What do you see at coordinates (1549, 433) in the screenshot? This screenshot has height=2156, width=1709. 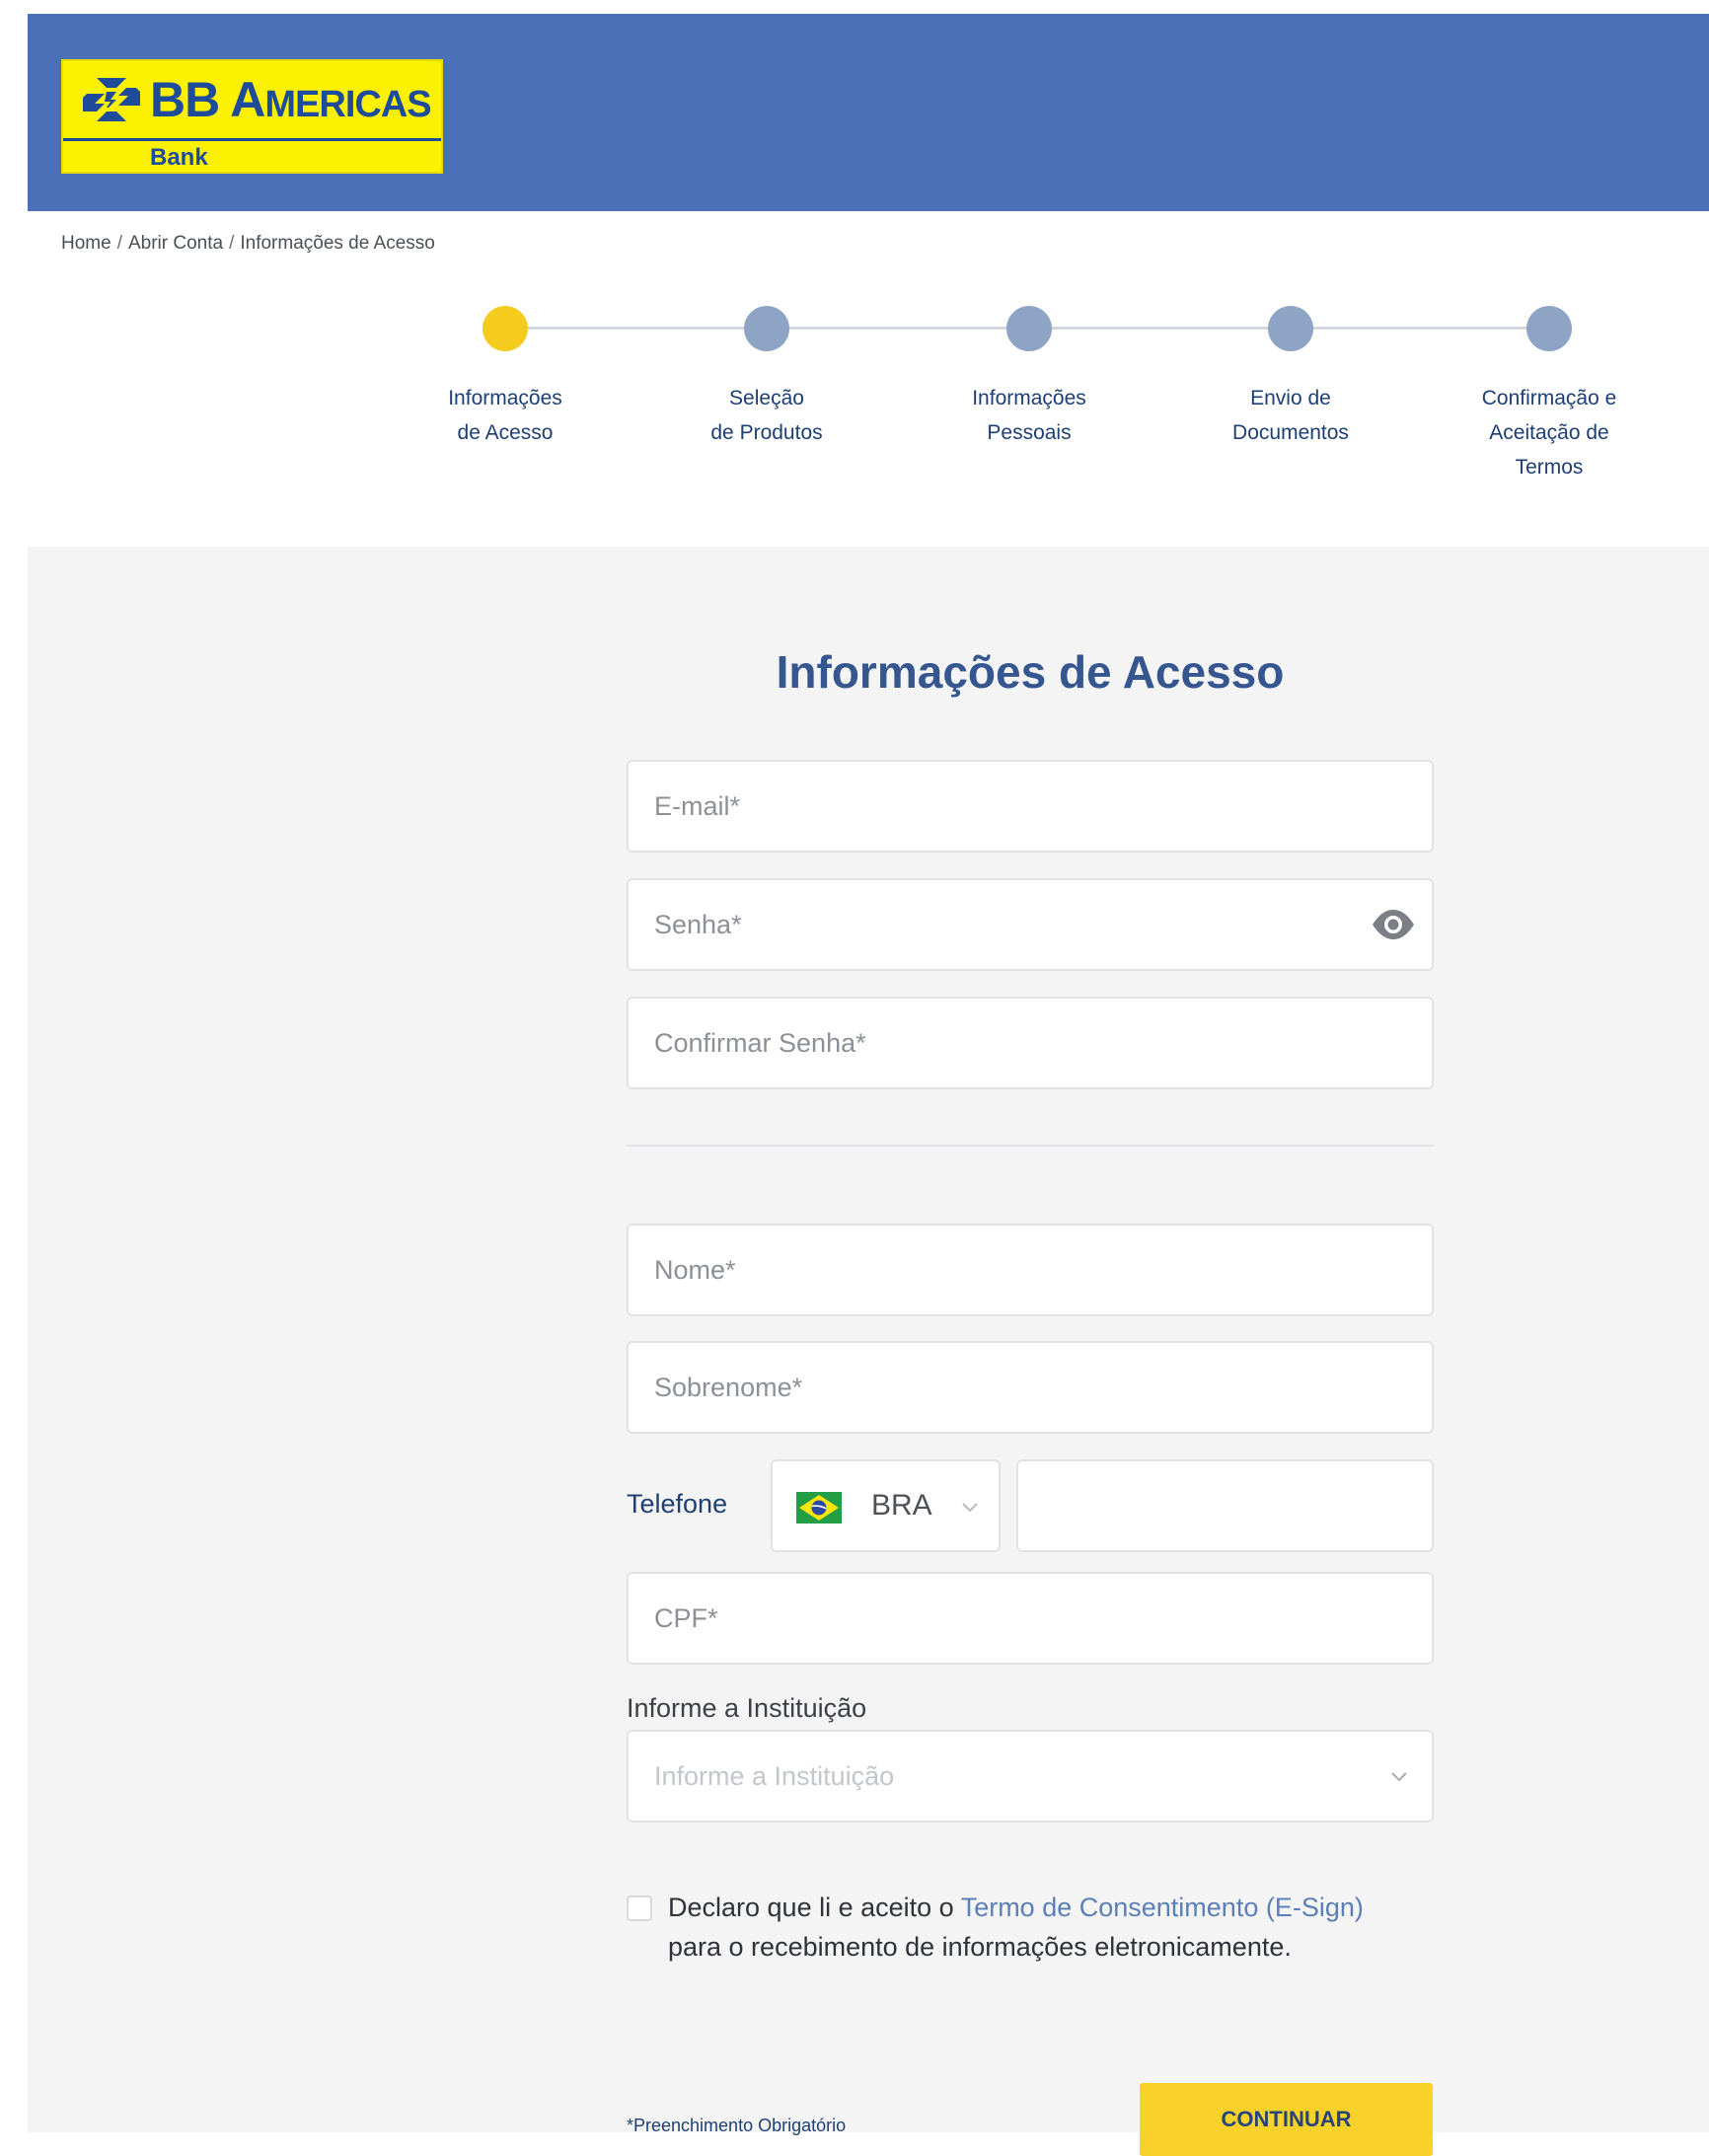 I see `step-label-5: Confirmação e Aceitação de Termos` at bounding box center [1549, 433].